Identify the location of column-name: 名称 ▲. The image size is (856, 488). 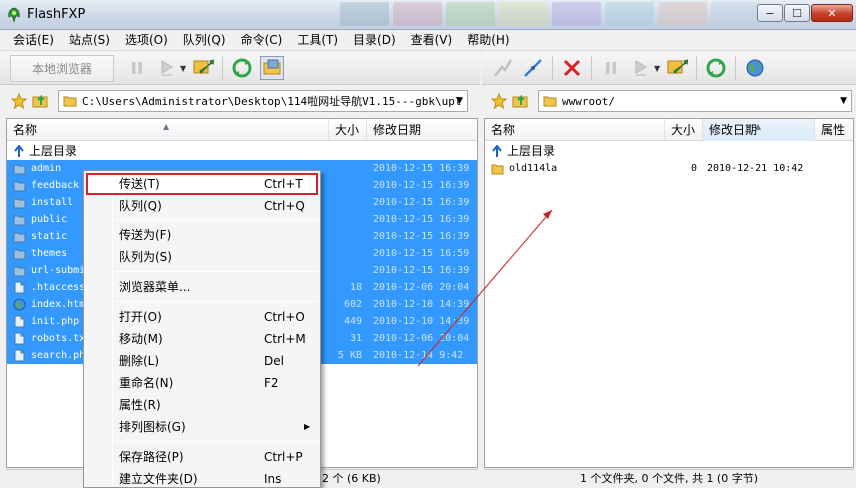
(168, 130).